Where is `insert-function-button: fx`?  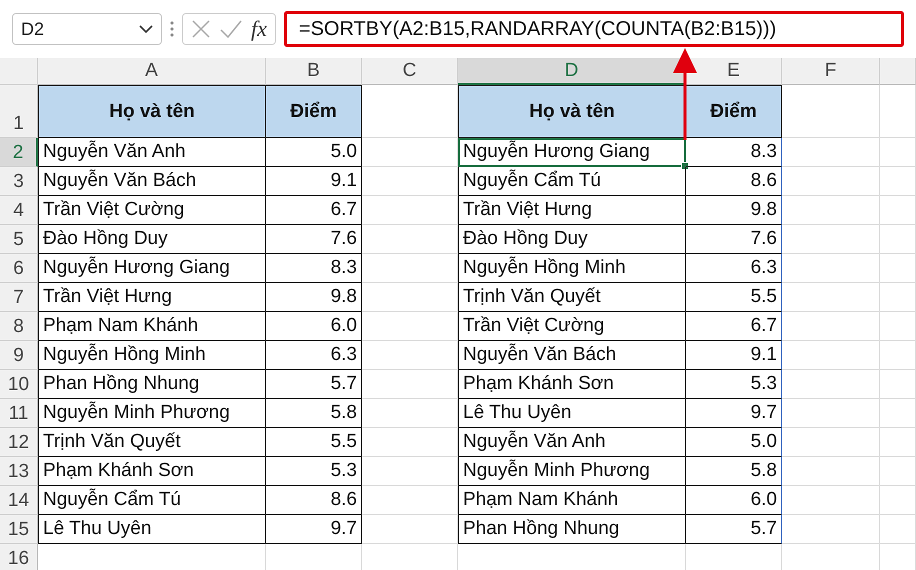 insert-function-button: fx is located at coordinates (259, 29).